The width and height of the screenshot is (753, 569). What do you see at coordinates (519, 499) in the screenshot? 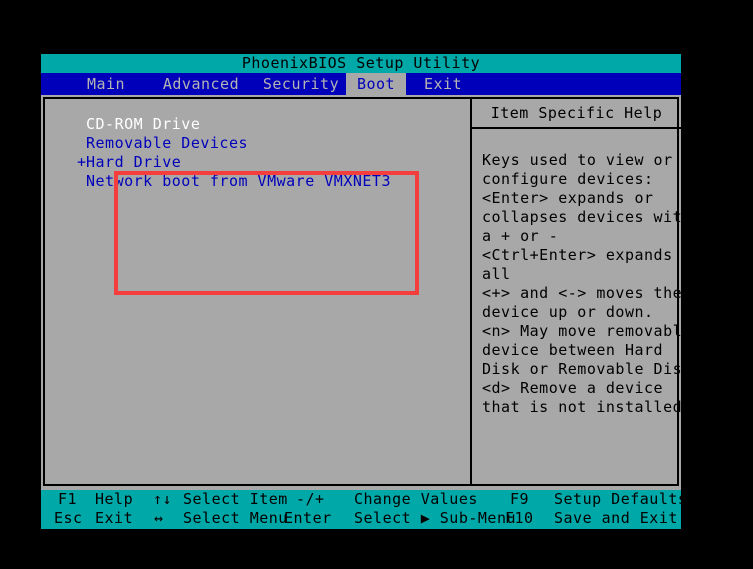
I see `key-f9: F9` at bounding box center [519, 499].